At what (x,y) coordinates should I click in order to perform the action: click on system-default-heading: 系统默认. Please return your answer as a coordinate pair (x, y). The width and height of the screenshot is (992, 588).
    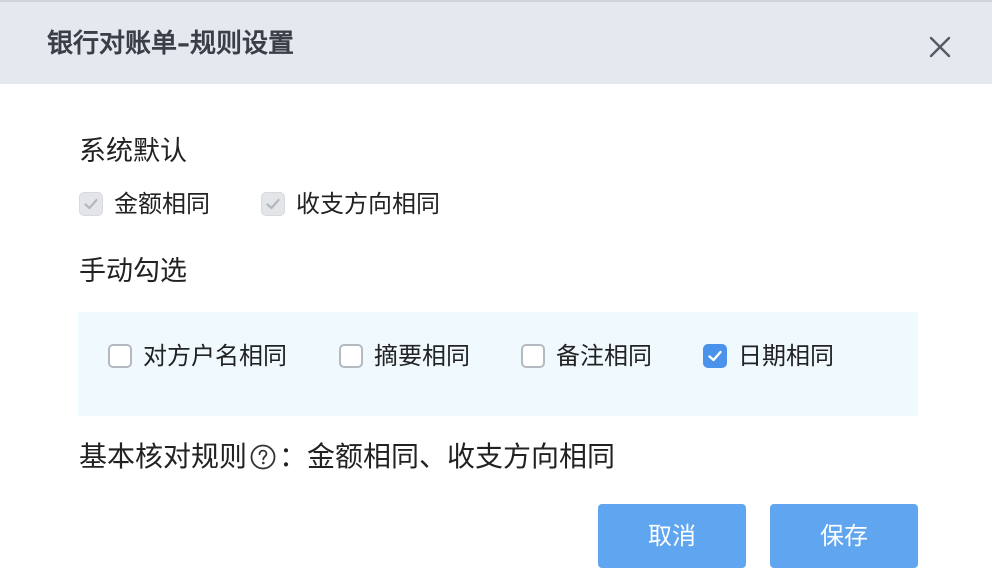
    Looking at the image, I should click on (133, 151).